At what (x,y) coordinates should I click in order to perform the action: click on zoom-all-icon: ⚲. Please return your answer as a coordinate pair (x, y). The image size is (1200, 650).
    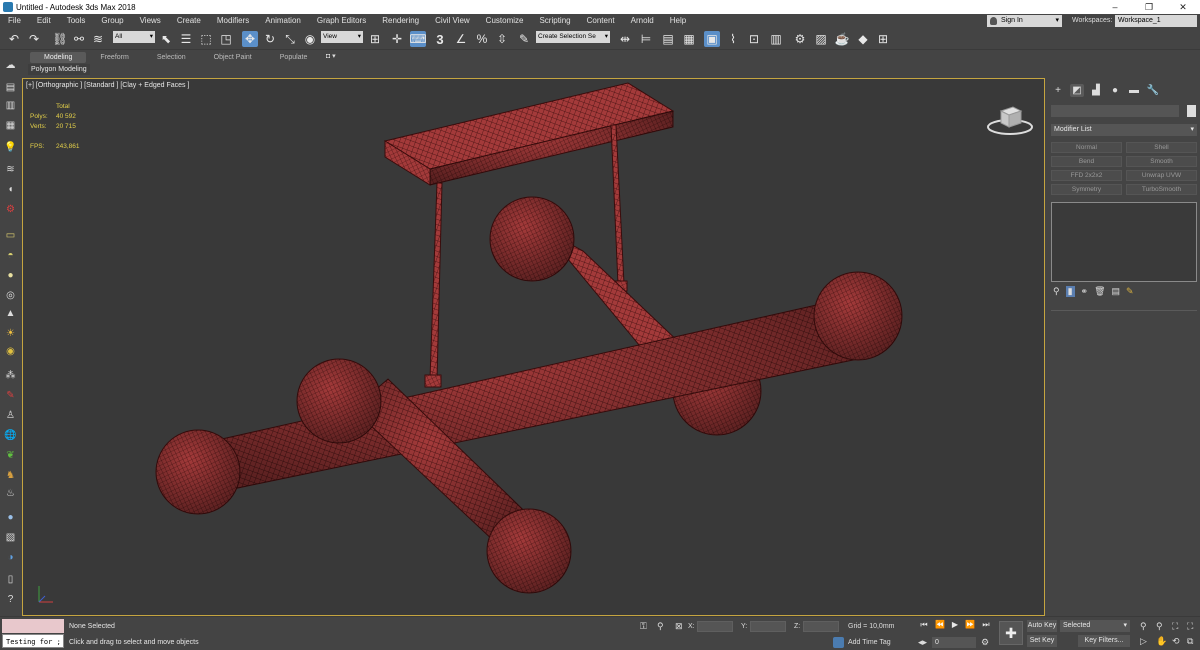
    Looking at the image, I should click on (1159, 626).